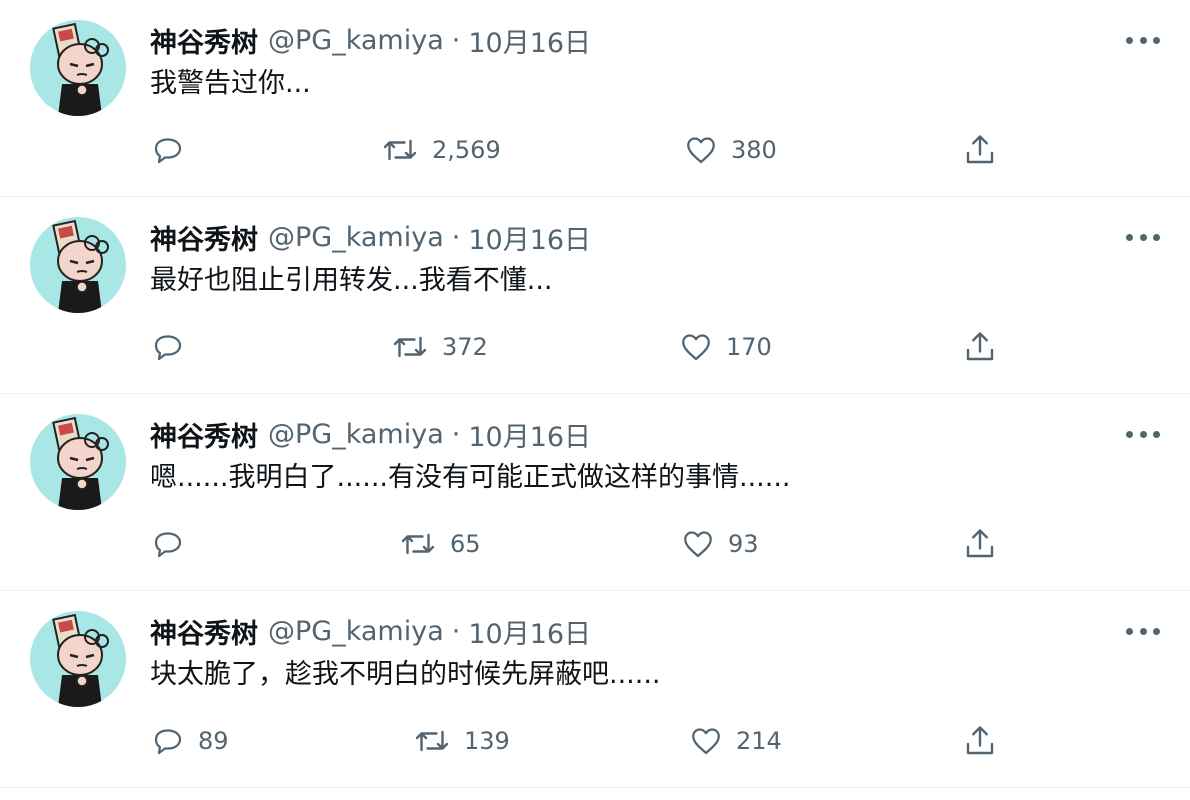 This screenshot has height=800, width=1190. What do you see at coordinates (725, 347) in the screenshot?
I see `like-button: 170` at bounding box center [725, 347].